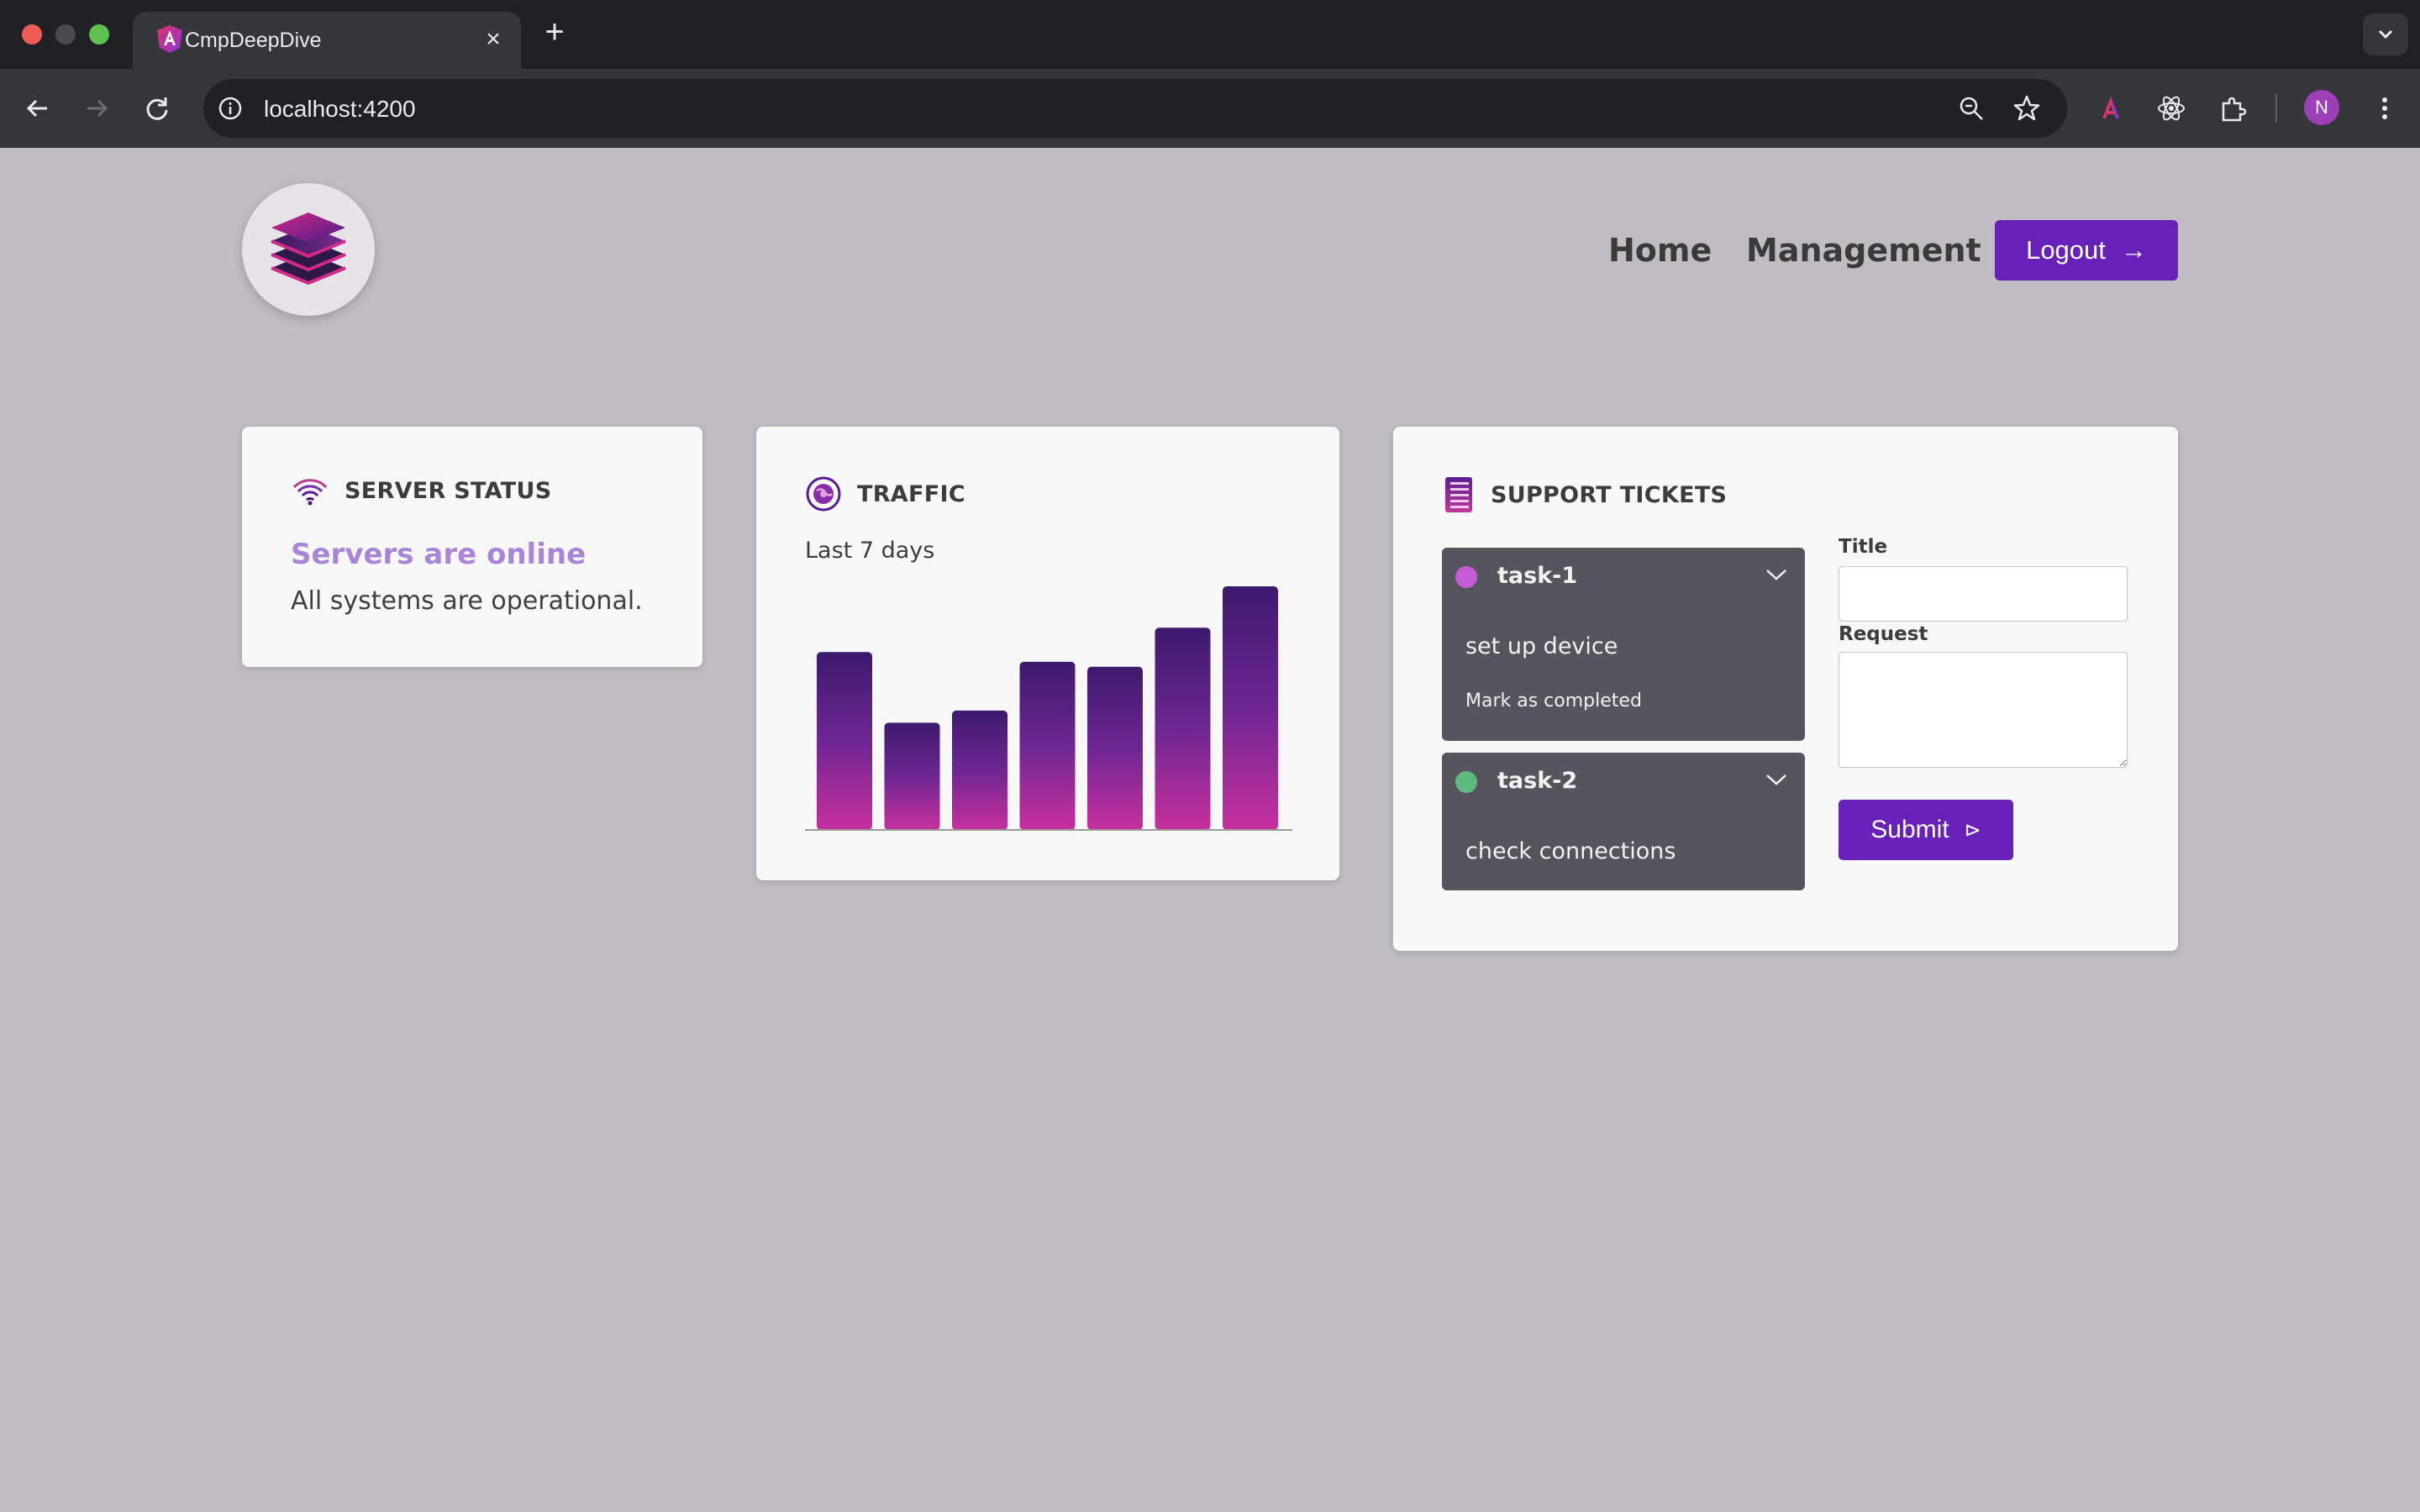 This screenshot has height=1512, width=2420. What do you see at coordinates (1135, 108) in the screenshot?
I see `address-bar: localhost:4200` at bounding box center [1135, 108].